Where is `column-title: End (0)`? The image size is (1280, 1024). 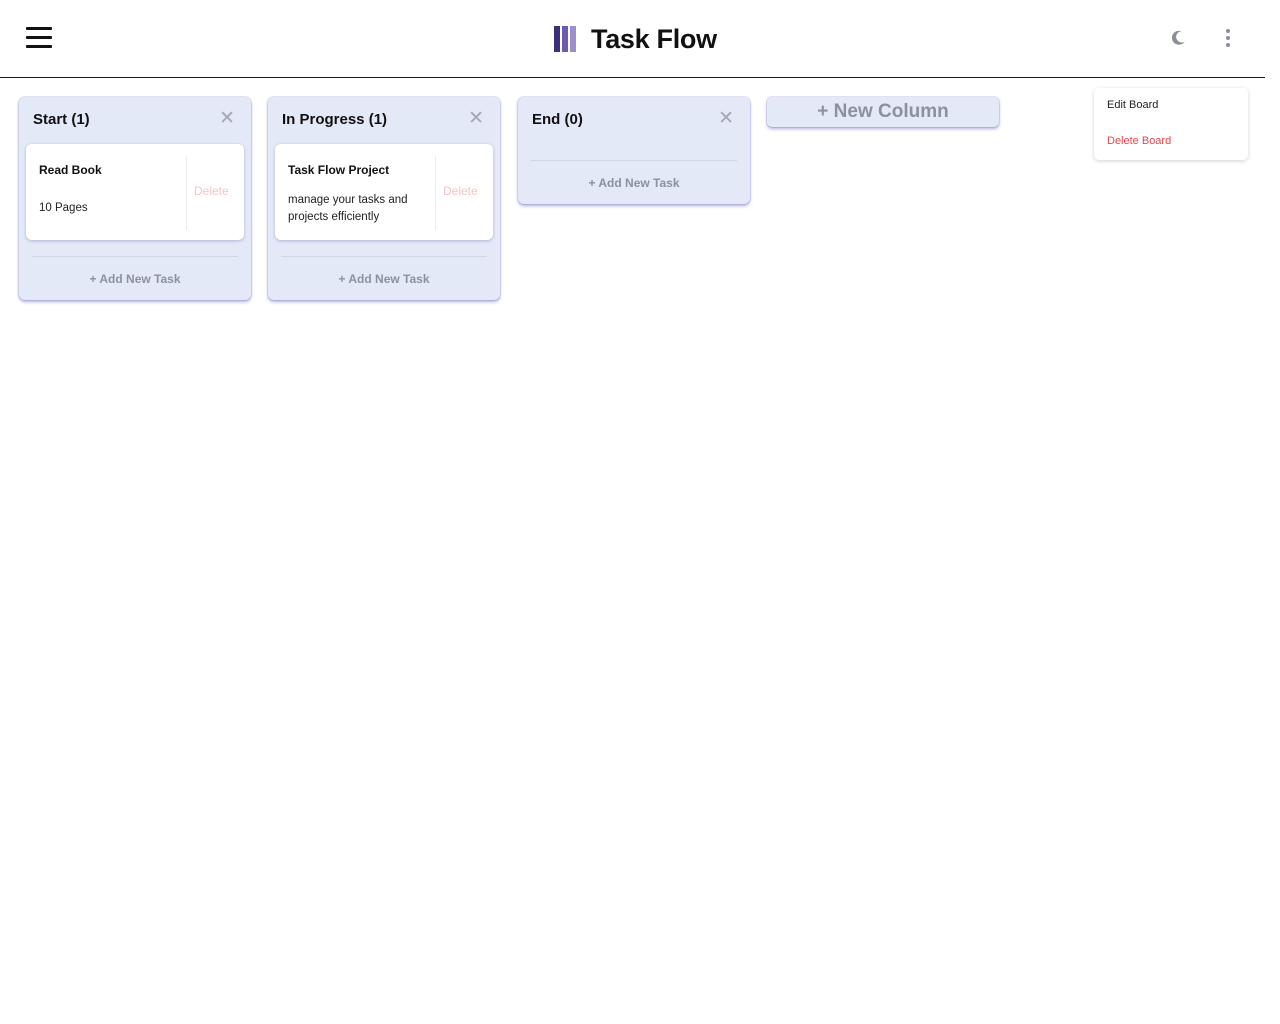
column-title: End (0) is located at coordinates (557, 119).